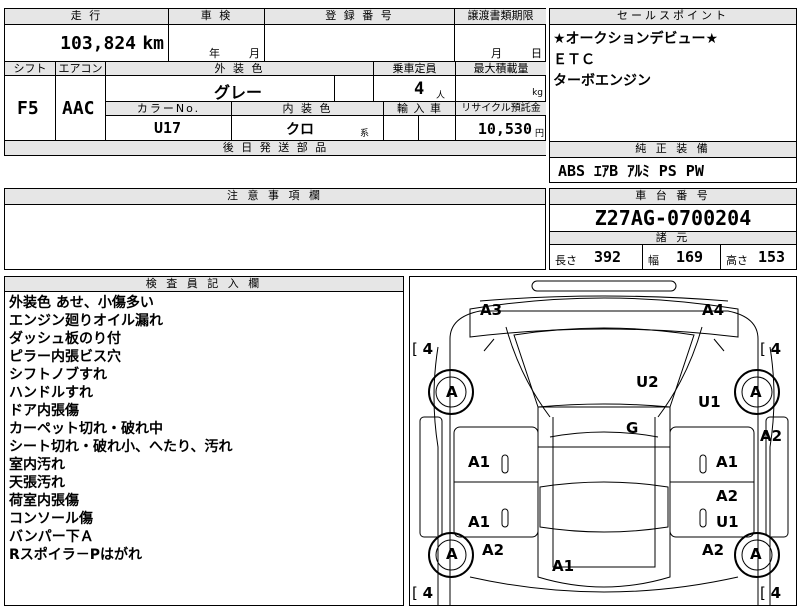 This screenshot has height=606, width=800. What do you see at coordinates (98, 43) in the screenshot?
I see `mileage-value: 103,824` at bounding box center [98, 43].